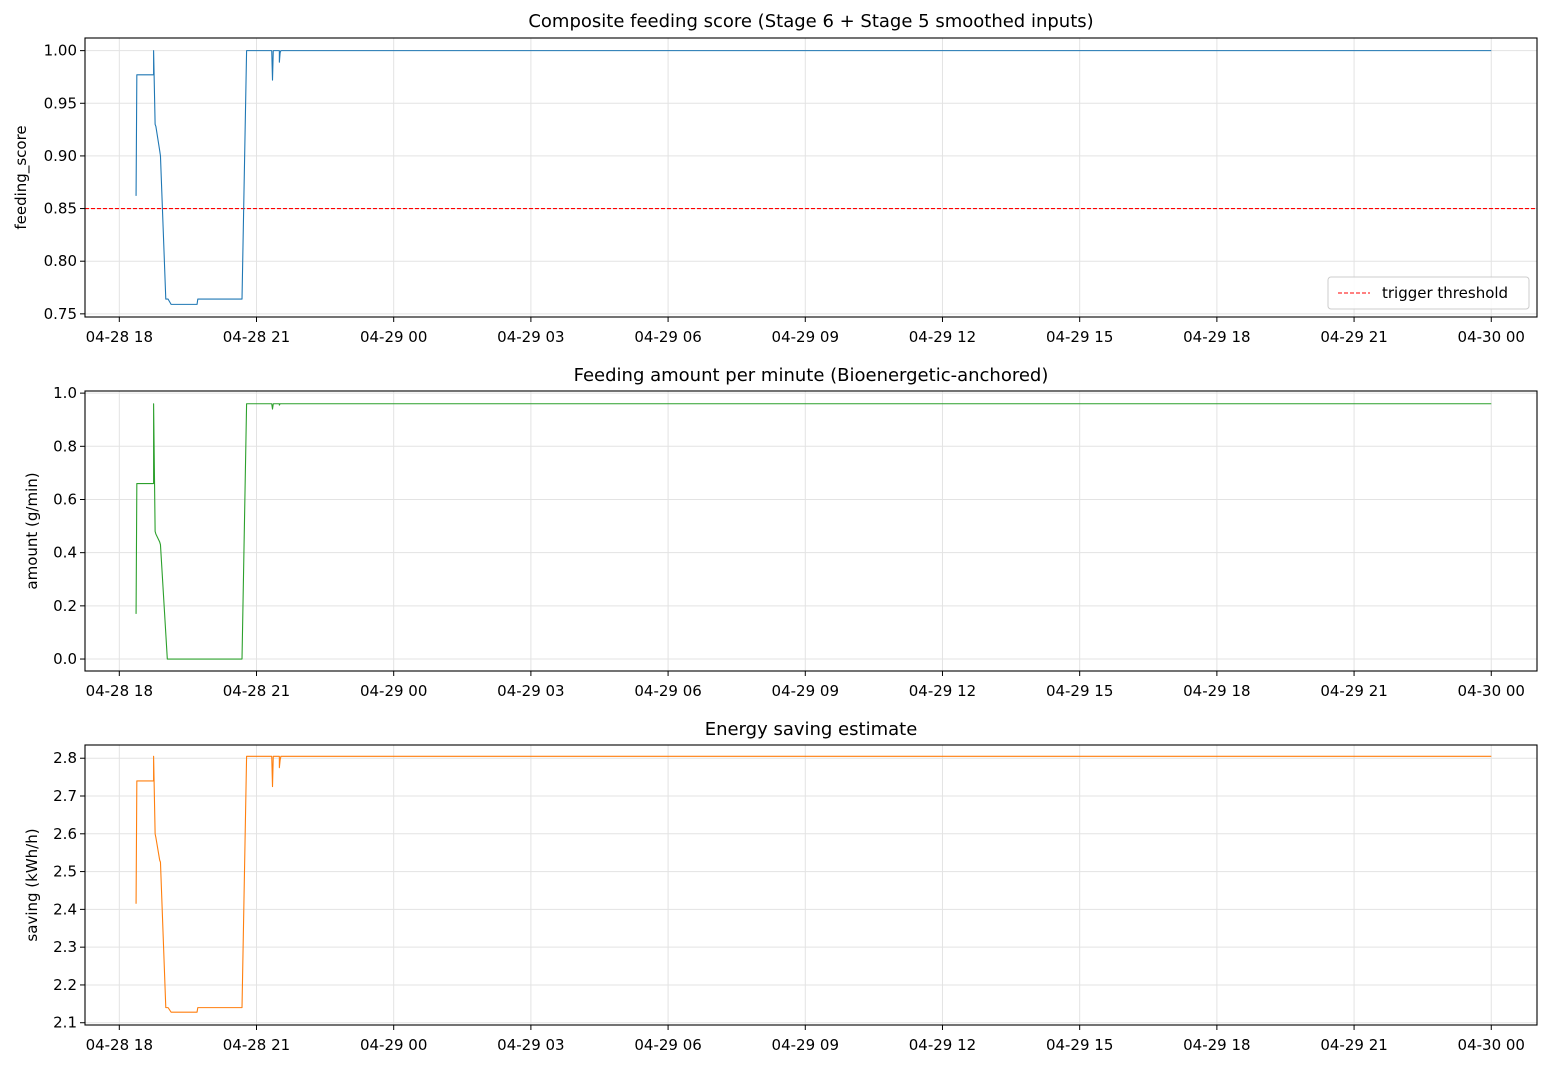 The image size is (1549, 1067). What do you see at coordinates (65, 947) in the screenshot?
I see `y-tick-label: 2.3` at bounding box center [65, 947].